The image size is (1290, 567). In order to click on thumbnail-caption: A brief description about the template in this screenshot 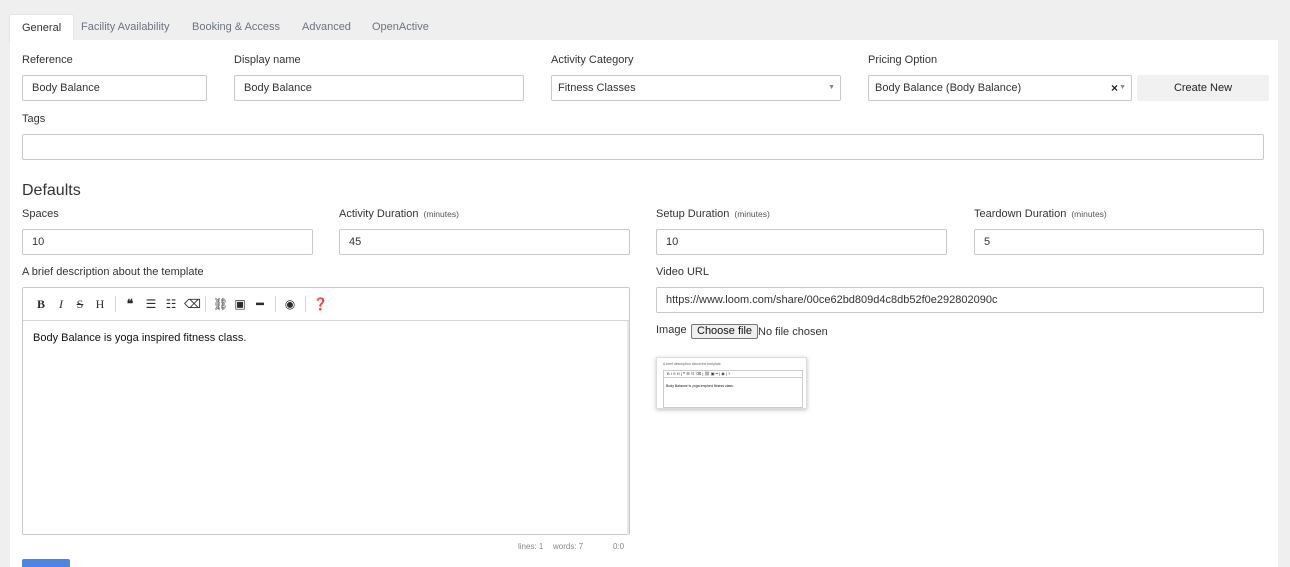, I will do `click(692, 364)`.